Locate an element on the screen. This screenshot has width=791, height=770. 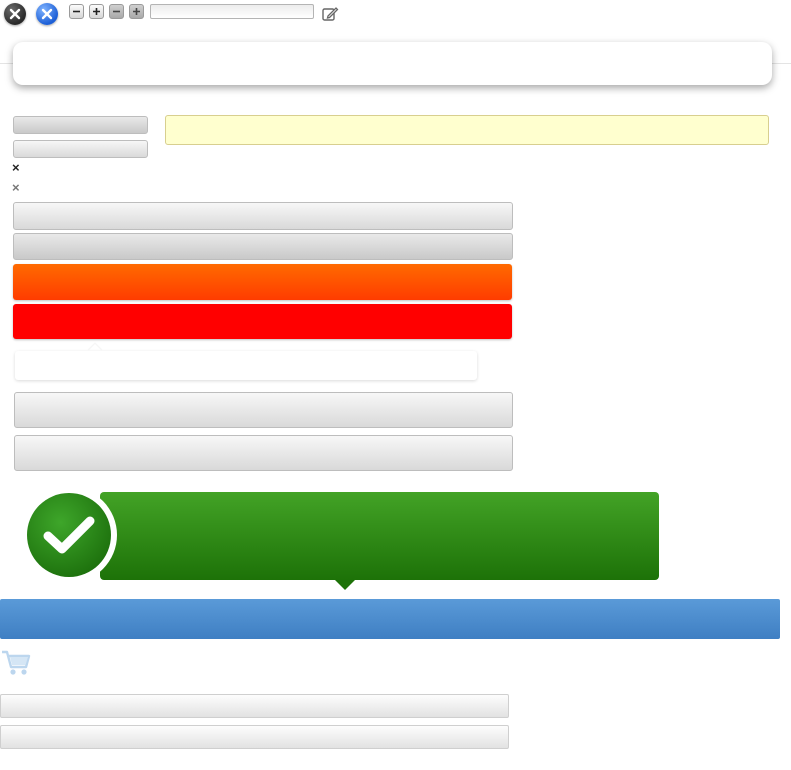
info-bar is located at coordinates (390, 619).